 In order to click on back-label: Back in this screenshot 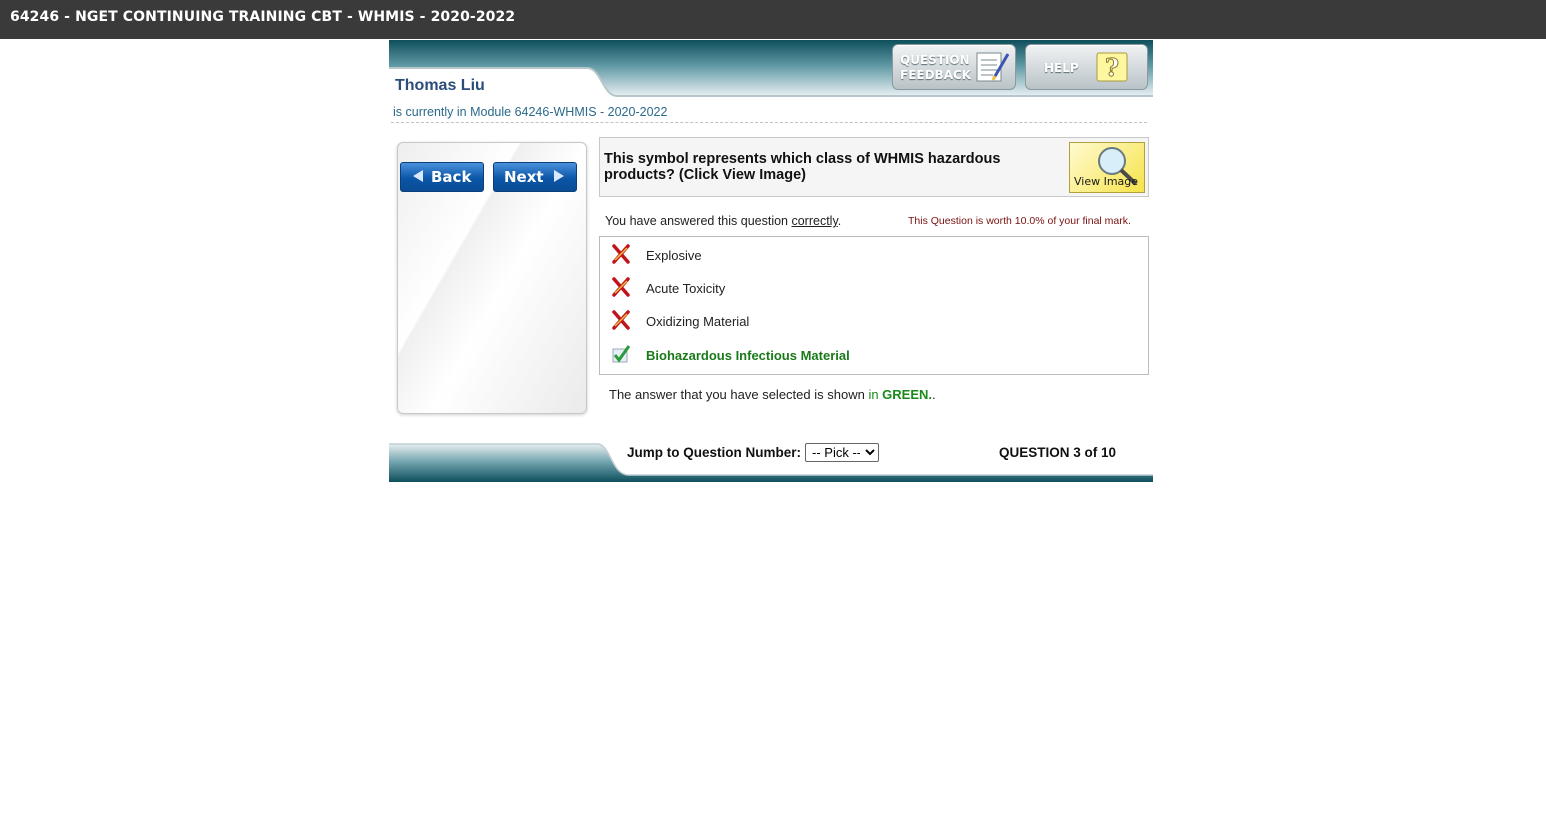, I will do `click(451, 177)`.